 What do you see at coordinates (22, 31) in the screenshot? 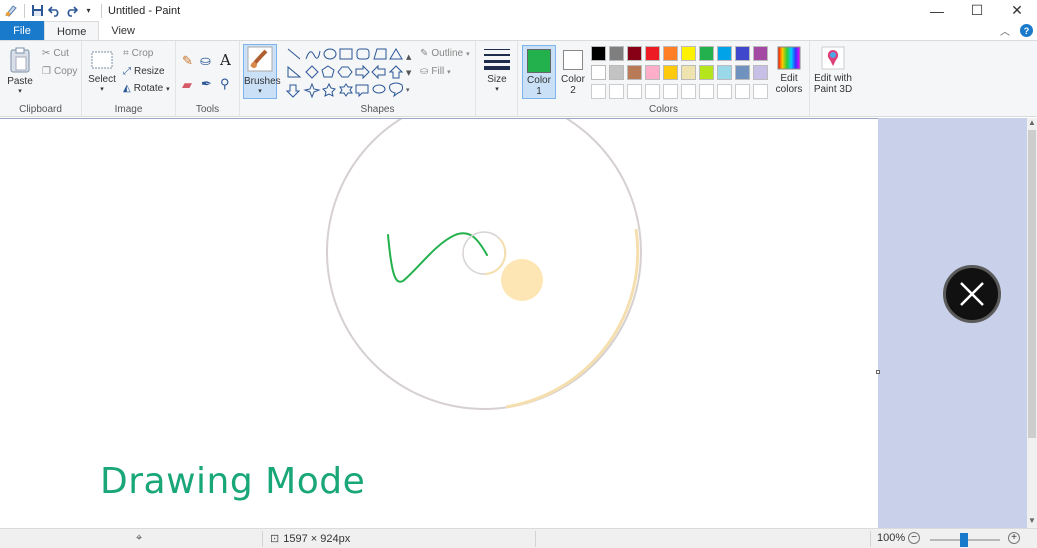
I see `tab-file: File` at bounding box center [22, 31].